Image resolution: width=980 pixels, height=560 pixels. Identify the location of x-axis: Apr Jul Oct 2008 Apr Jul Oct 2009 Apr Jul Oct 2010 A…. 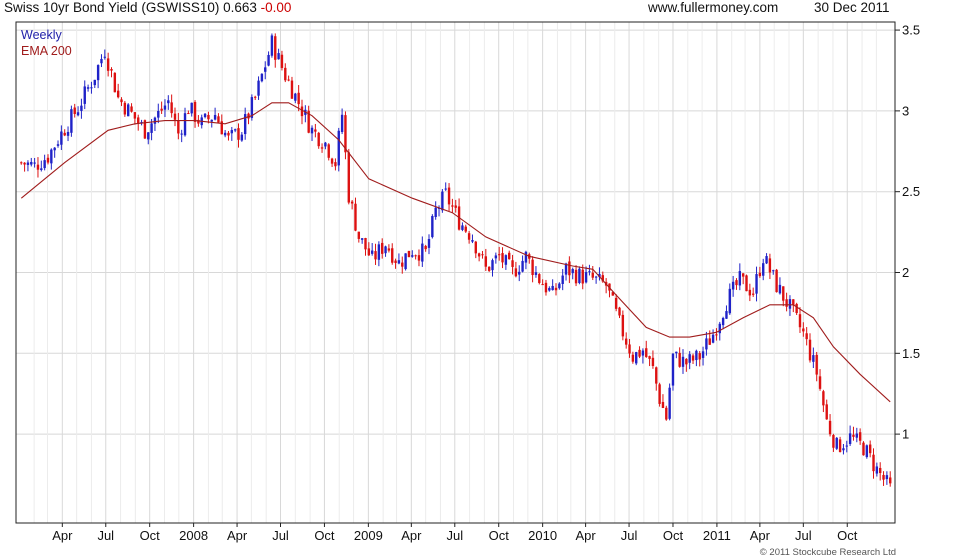
(455, 533).